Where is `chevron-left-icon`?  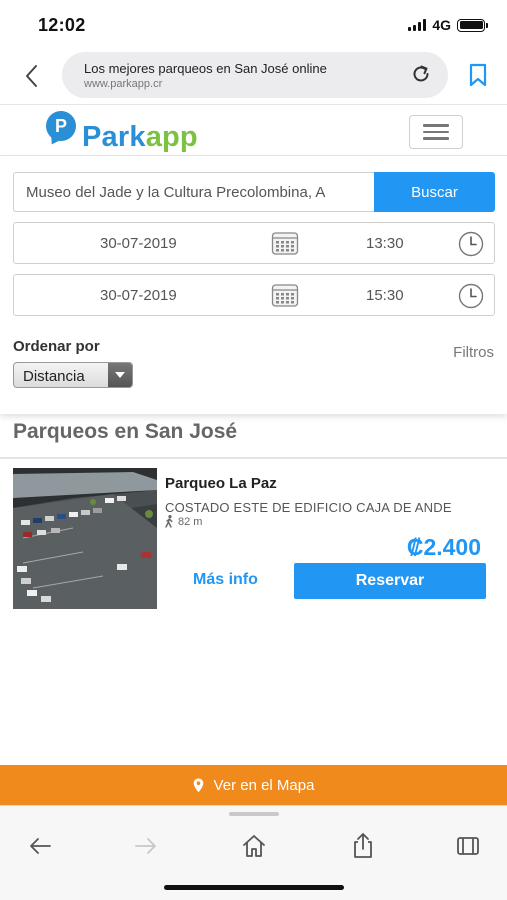
chevron-left-icon is located at coordinates (31, 76).